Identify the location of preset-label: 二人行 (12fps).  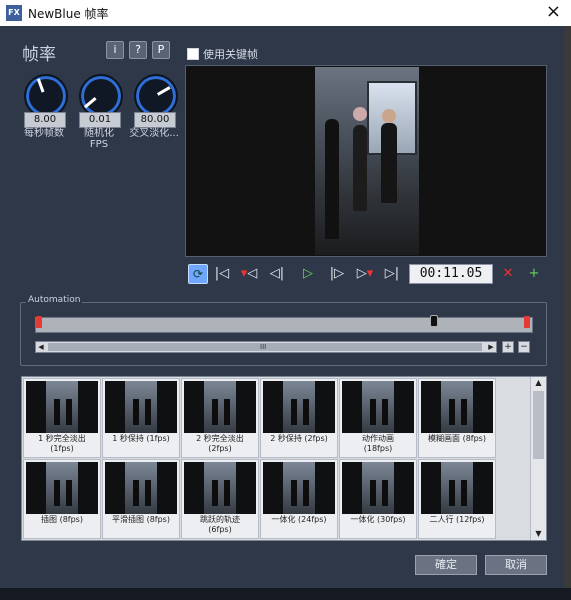
(457, 519).